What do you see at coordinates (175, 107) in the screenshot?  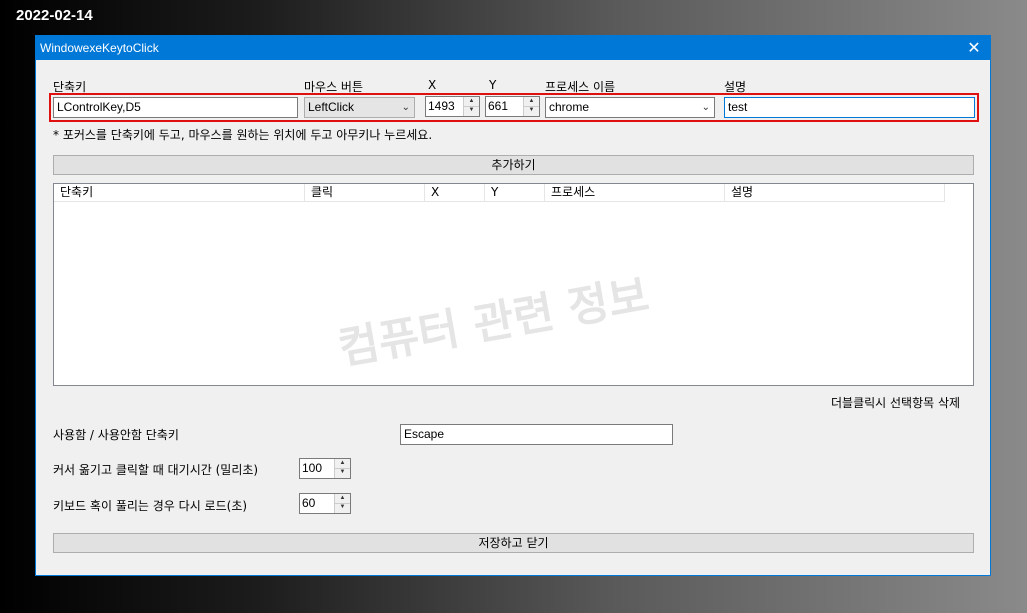 I see `hotkey-input: LControlKey,D5` at bounding box center [175, 107].